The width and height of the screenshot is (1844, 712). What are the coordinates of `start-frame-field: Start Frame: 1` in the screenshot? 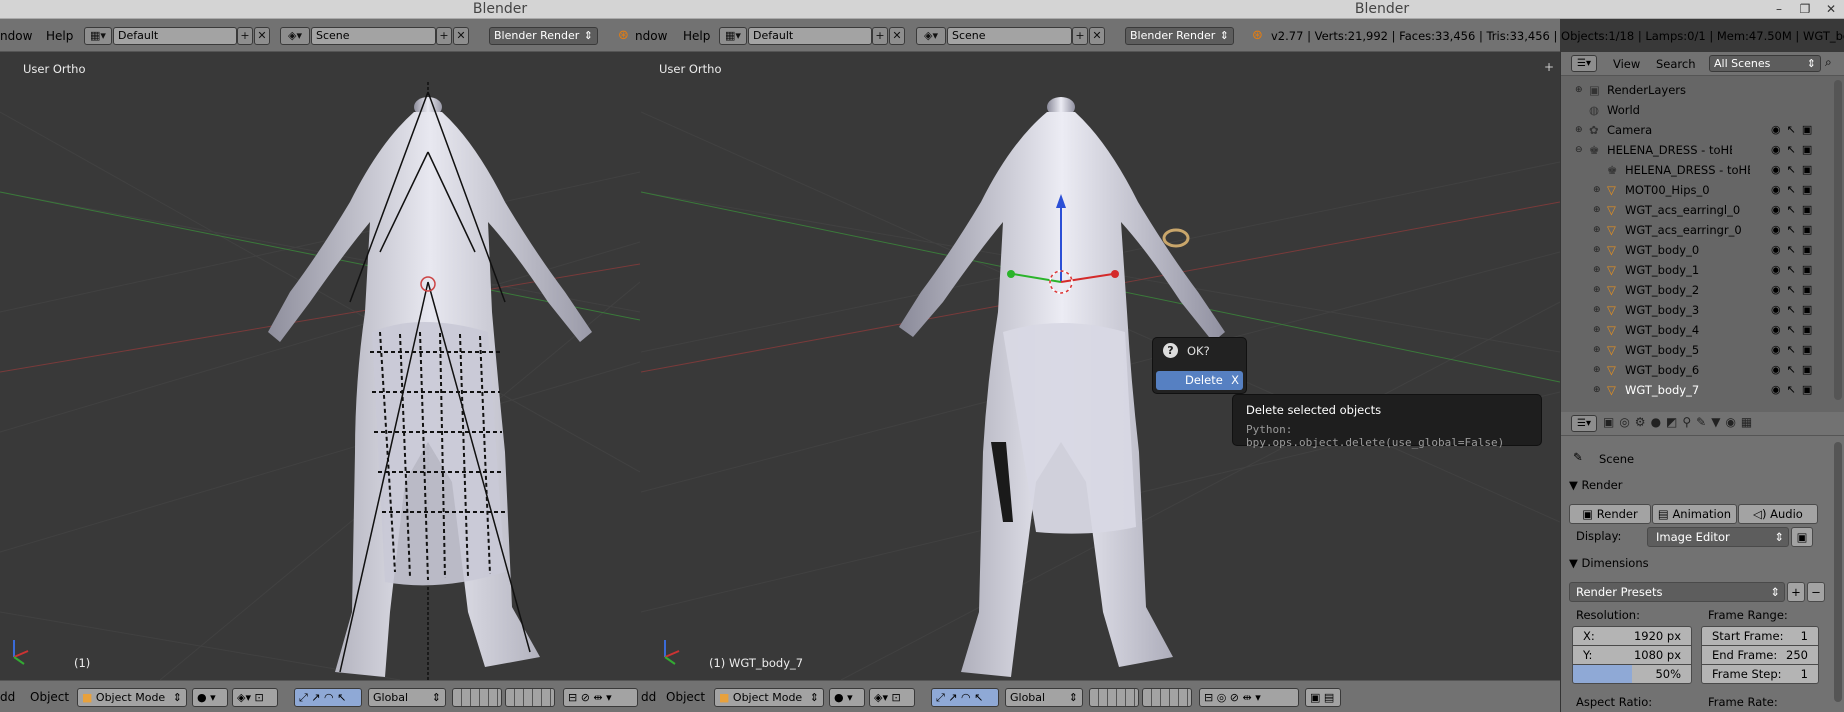 It's located at (1760, 636).